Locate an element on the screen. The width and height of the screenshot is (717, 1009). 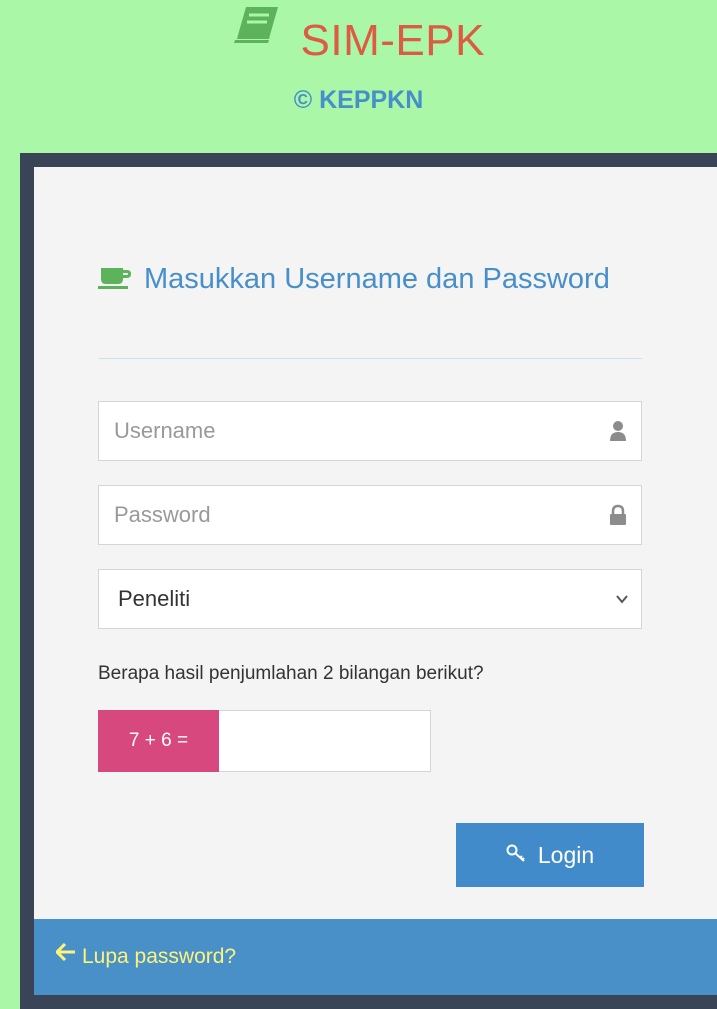
chevron-down-icon is located at coordinates (622, 601).